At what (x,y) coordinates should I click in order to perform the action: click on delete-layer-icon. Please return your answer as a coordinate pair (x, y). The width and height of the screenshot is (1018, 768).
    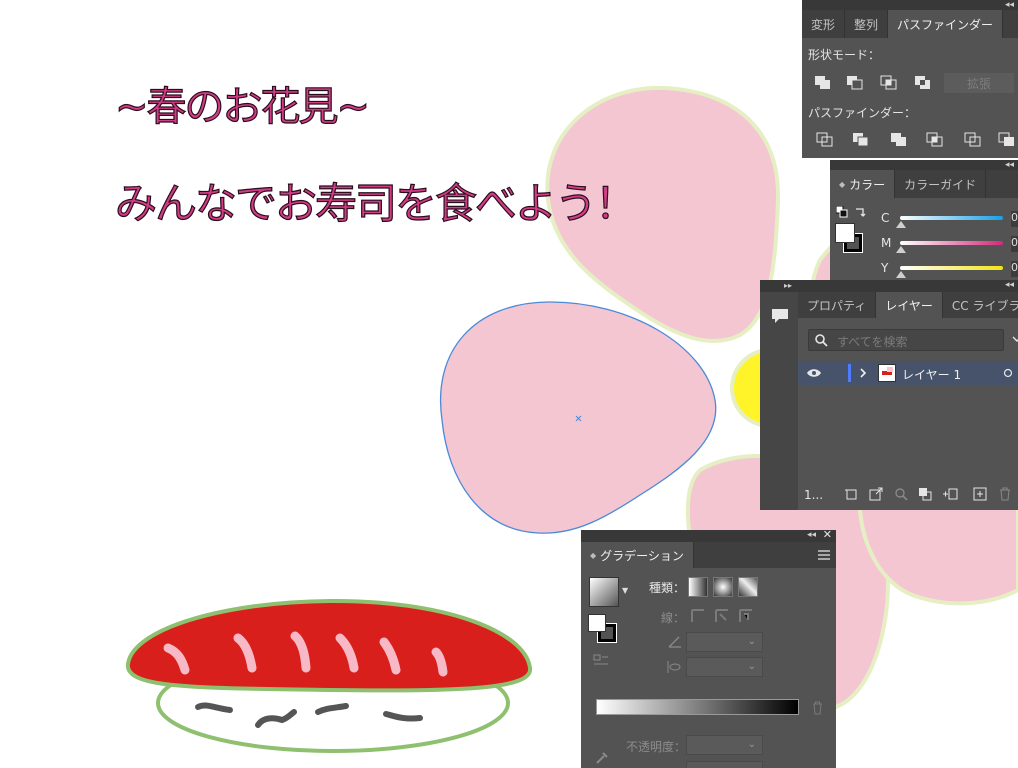
    Looking at the image, I should click on (1005, 493).